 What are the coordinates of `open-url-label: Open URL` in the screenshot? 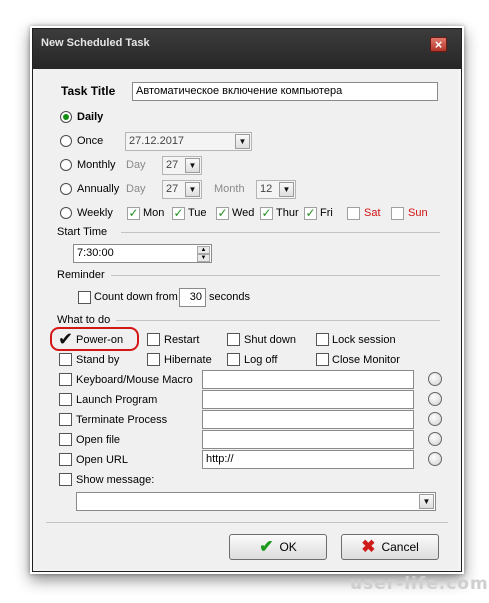 It's located at (102, 460).